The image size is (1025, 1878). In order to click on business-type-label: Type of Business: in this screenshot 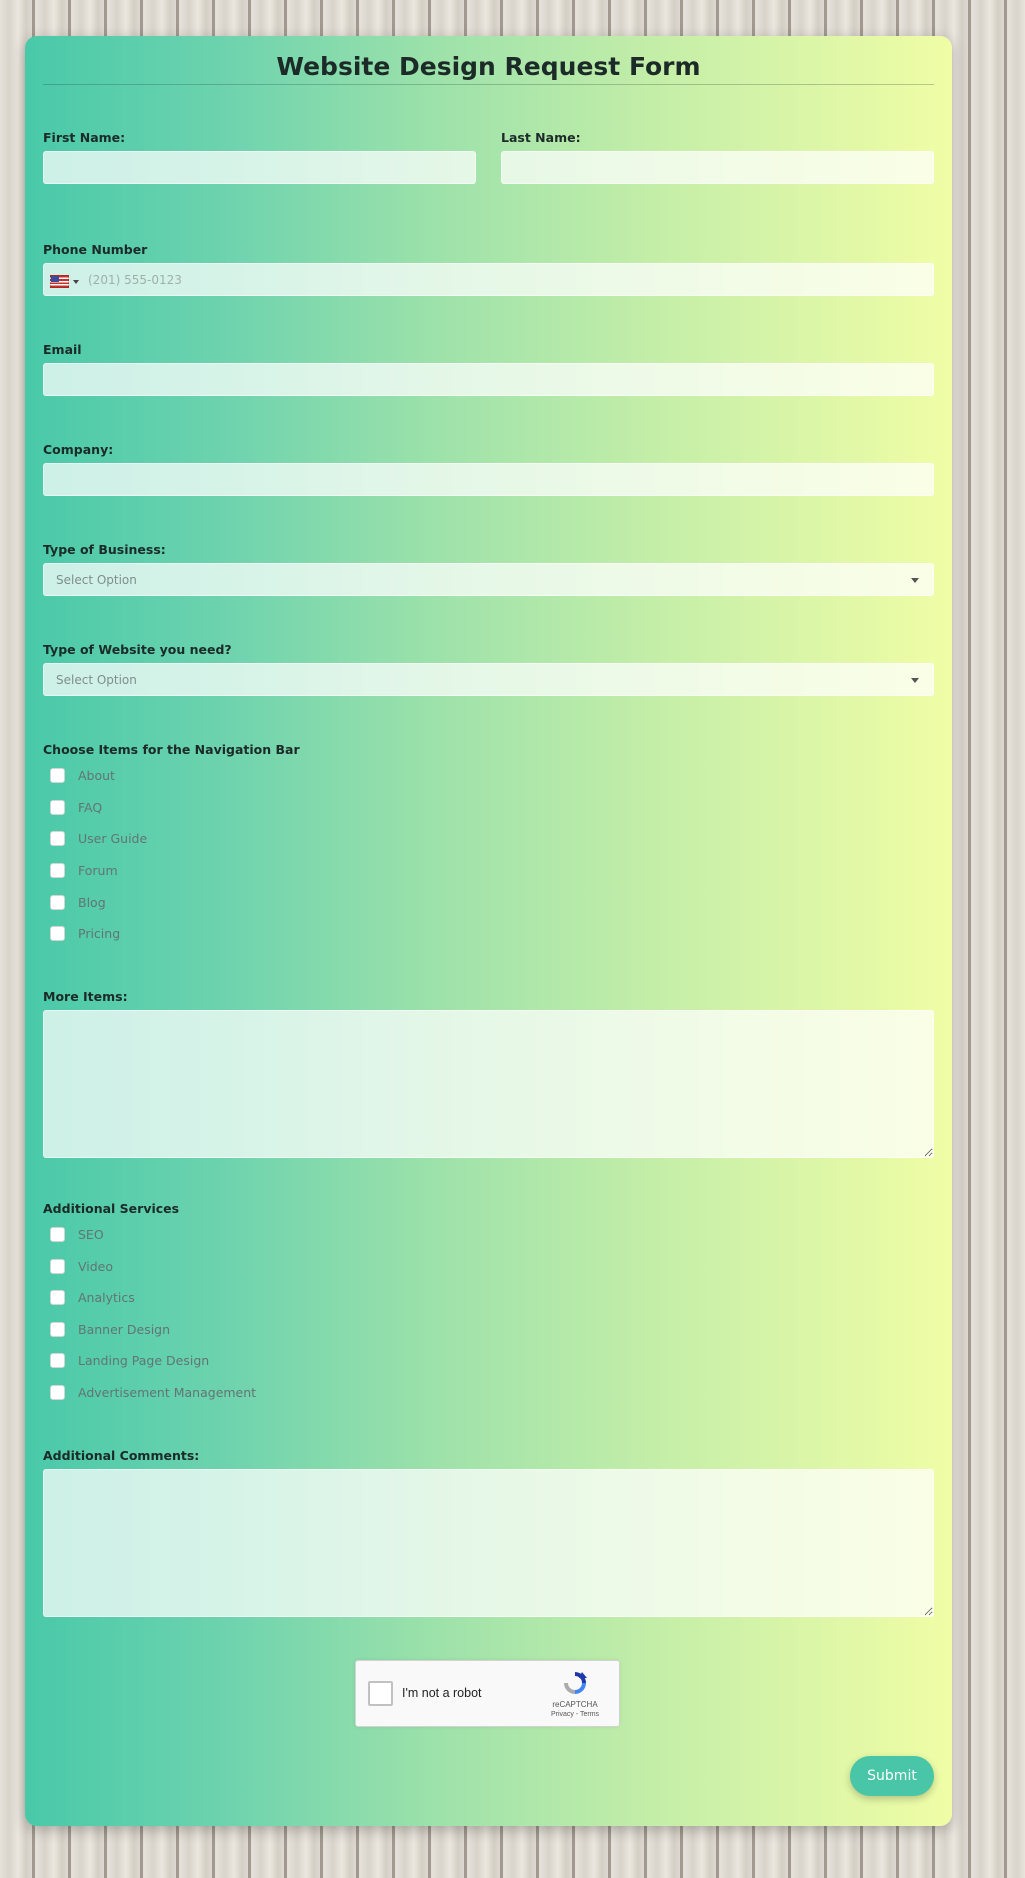, I will do `click(104, 549)`.